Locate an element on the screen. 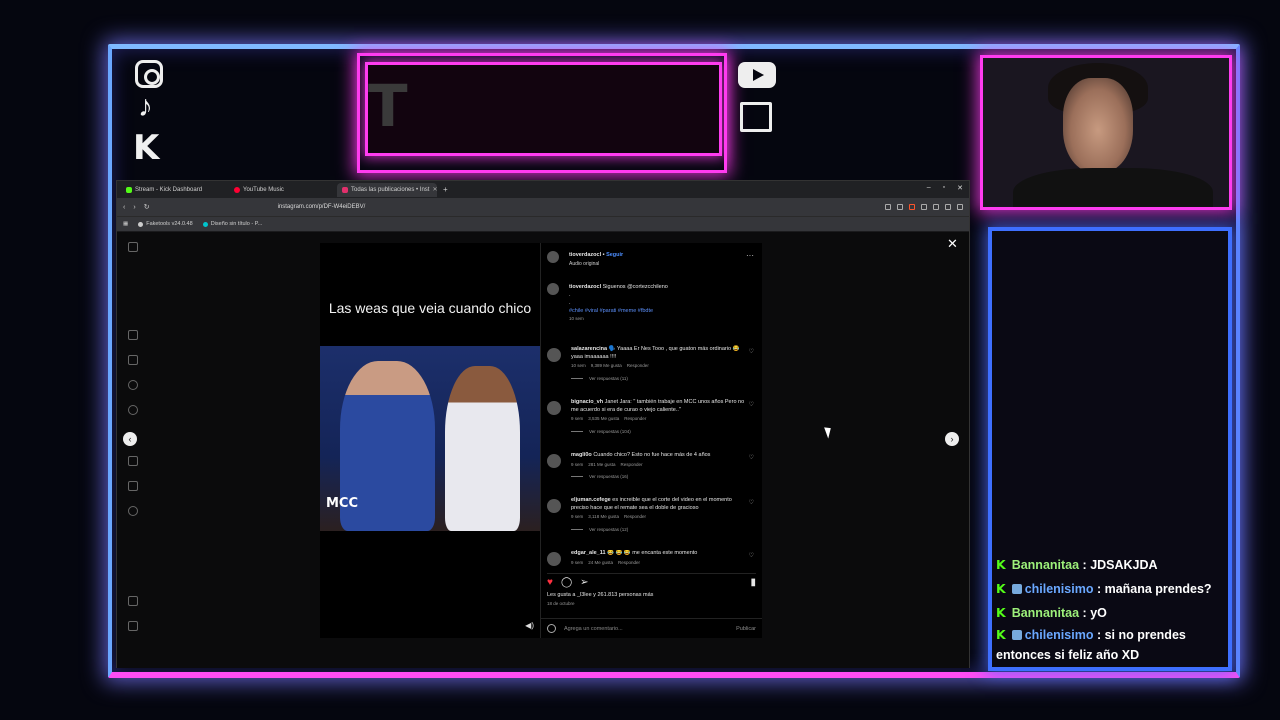 The image size is (1280, 720). next-post-icon: › is located at coordinates (952, 439).